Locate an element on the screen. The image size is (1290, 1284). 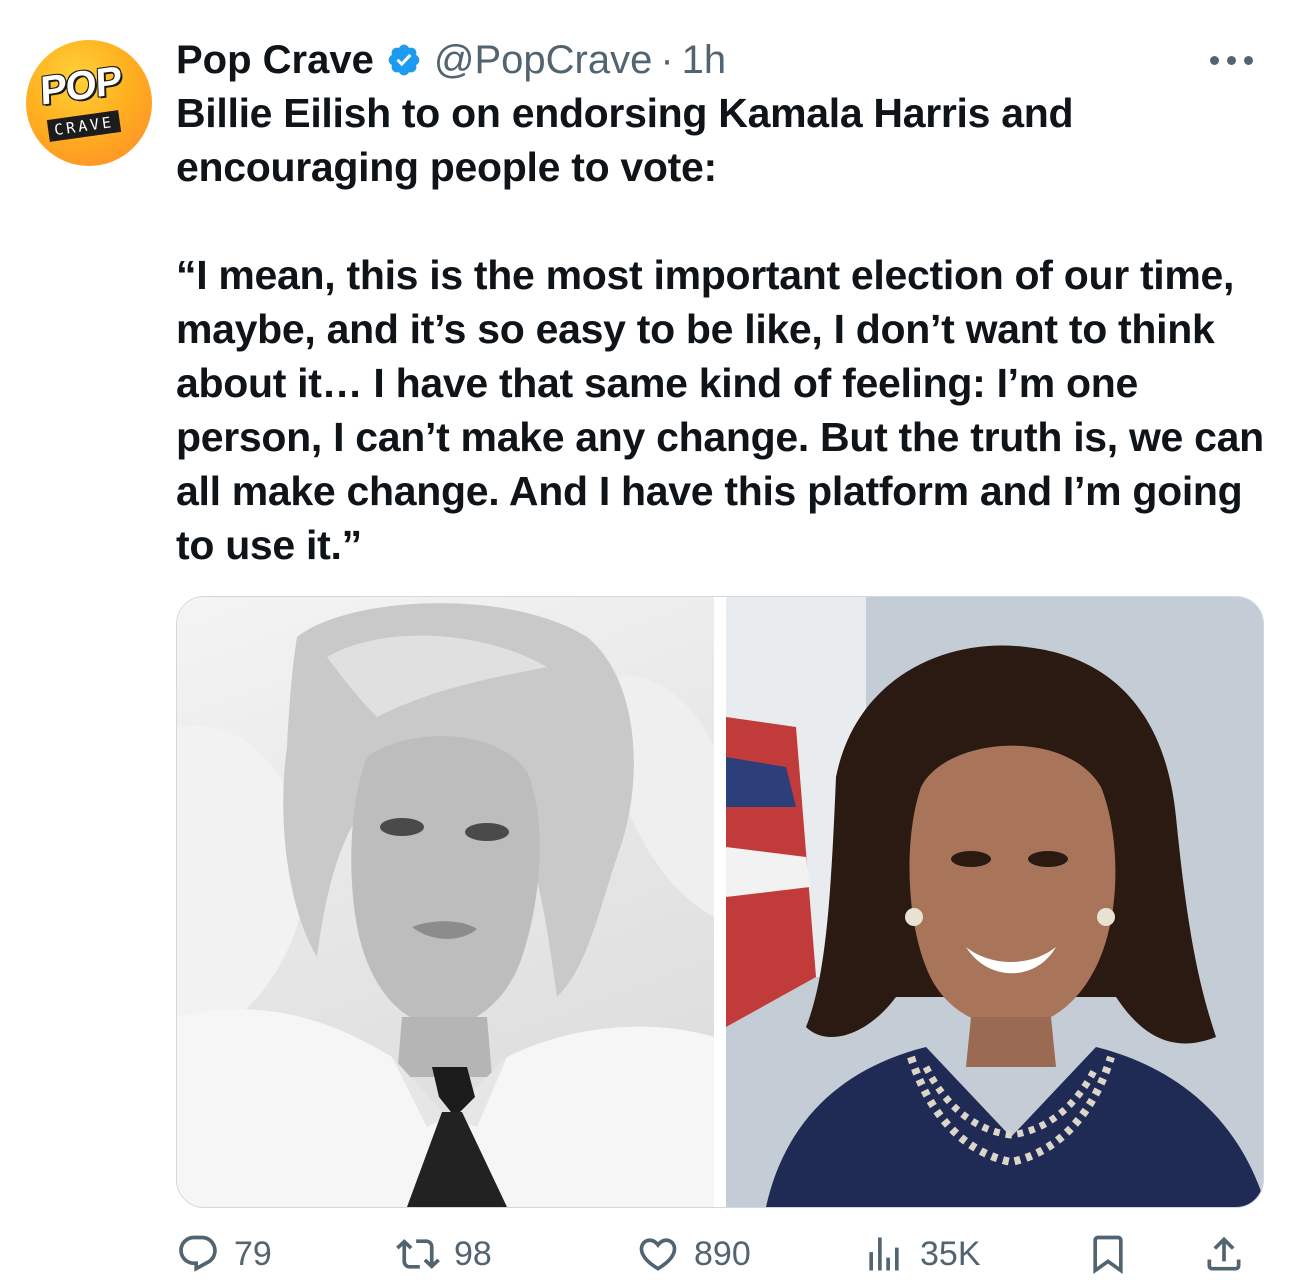
share-icon is located at coordinates (1224, 1254).